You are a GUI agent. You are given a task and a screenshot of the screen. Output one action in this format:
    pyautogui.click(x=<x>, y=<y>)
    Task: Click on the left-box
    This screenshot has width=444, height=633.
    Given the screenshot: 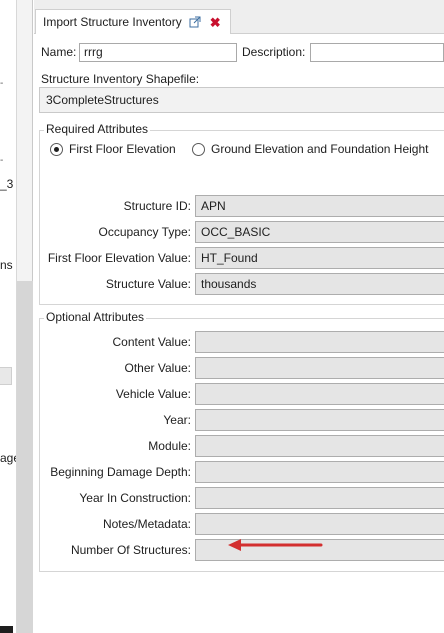 What is the action you would take?
    pyautogui.click(x=6, y=376)
    